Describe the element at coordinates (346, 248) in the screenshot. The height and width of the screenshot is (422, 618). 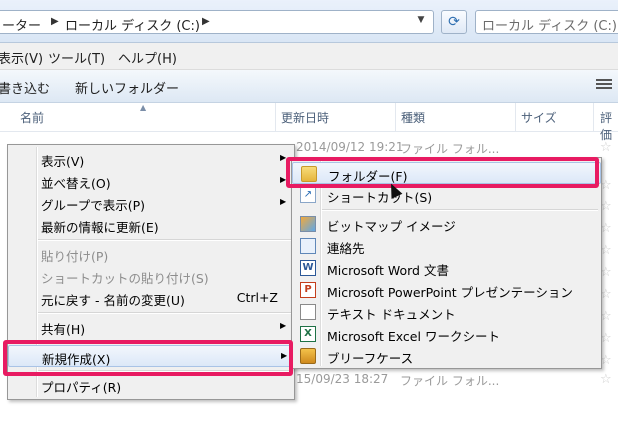
I see `menu-item-label: 連絡先` at that location.